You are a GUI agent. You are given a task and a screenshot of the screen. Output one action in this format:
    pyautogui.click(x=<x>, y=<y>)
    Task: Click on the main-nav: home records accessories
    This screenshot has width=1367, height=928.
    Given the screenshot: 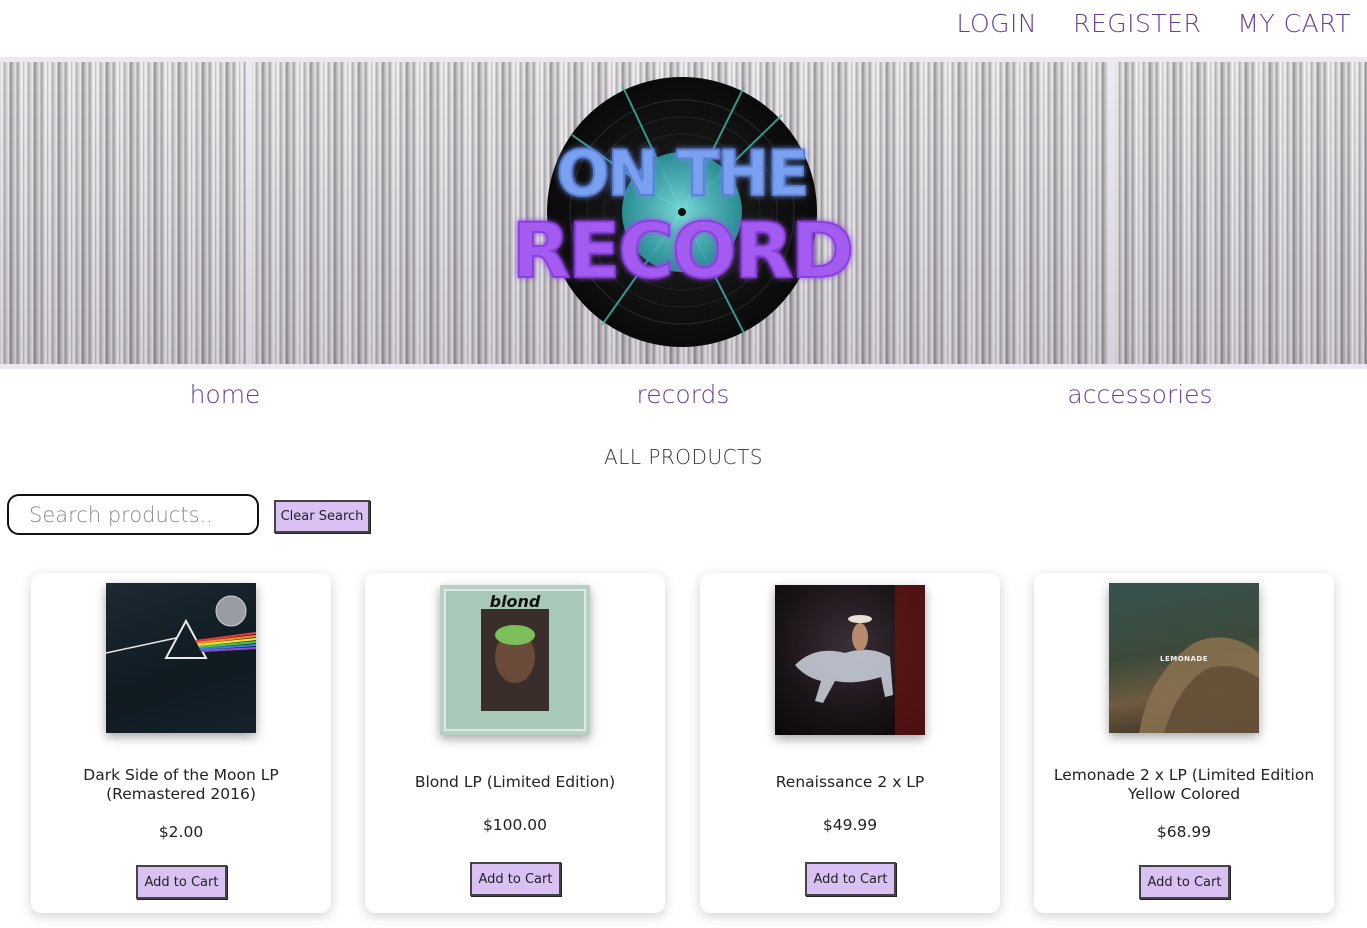 What is the action you would take?
    pyautogui.click(x=683, y=400)
    